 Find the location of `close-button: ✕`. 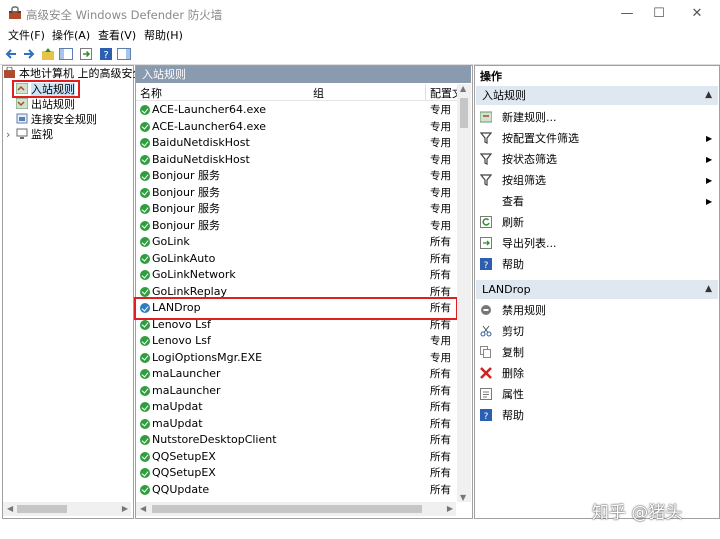

close-button: ✕ is located at coordinates (697, 14).